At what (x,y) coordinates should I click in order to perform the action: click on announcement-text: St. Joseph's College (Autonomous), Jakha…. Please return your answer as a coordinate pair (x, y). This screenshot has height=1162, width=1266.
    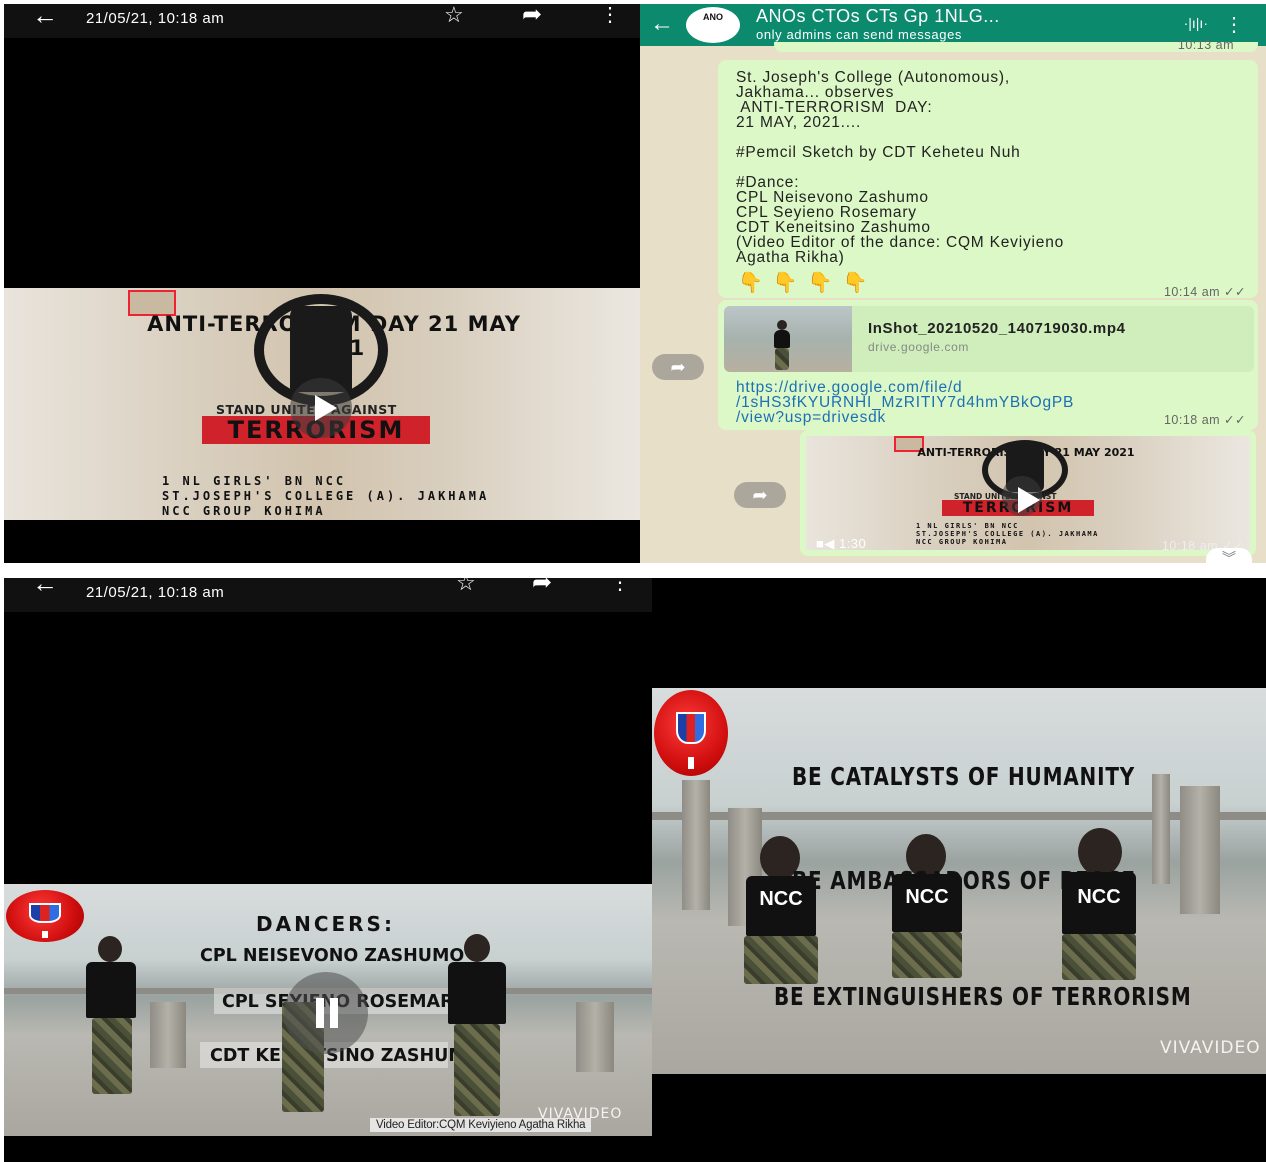
    Looking at the image, I should click on (900, 167).